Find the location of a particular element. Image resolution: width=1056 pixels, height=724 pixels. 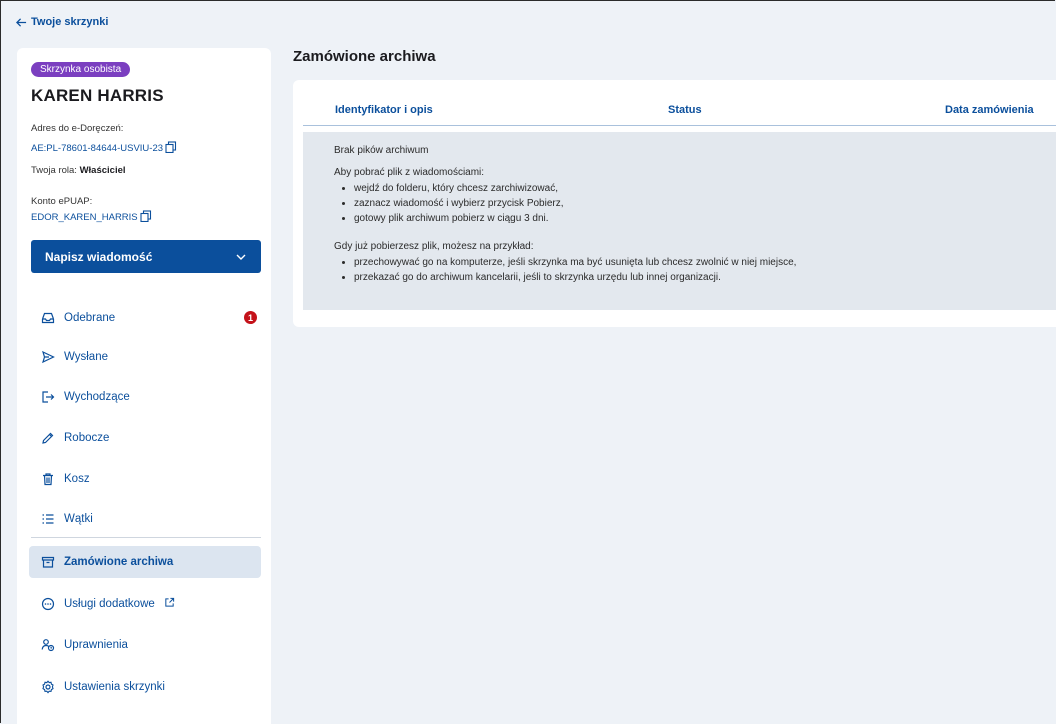

sidebar-item-label: Robocze is located at coordinates (87, 438).